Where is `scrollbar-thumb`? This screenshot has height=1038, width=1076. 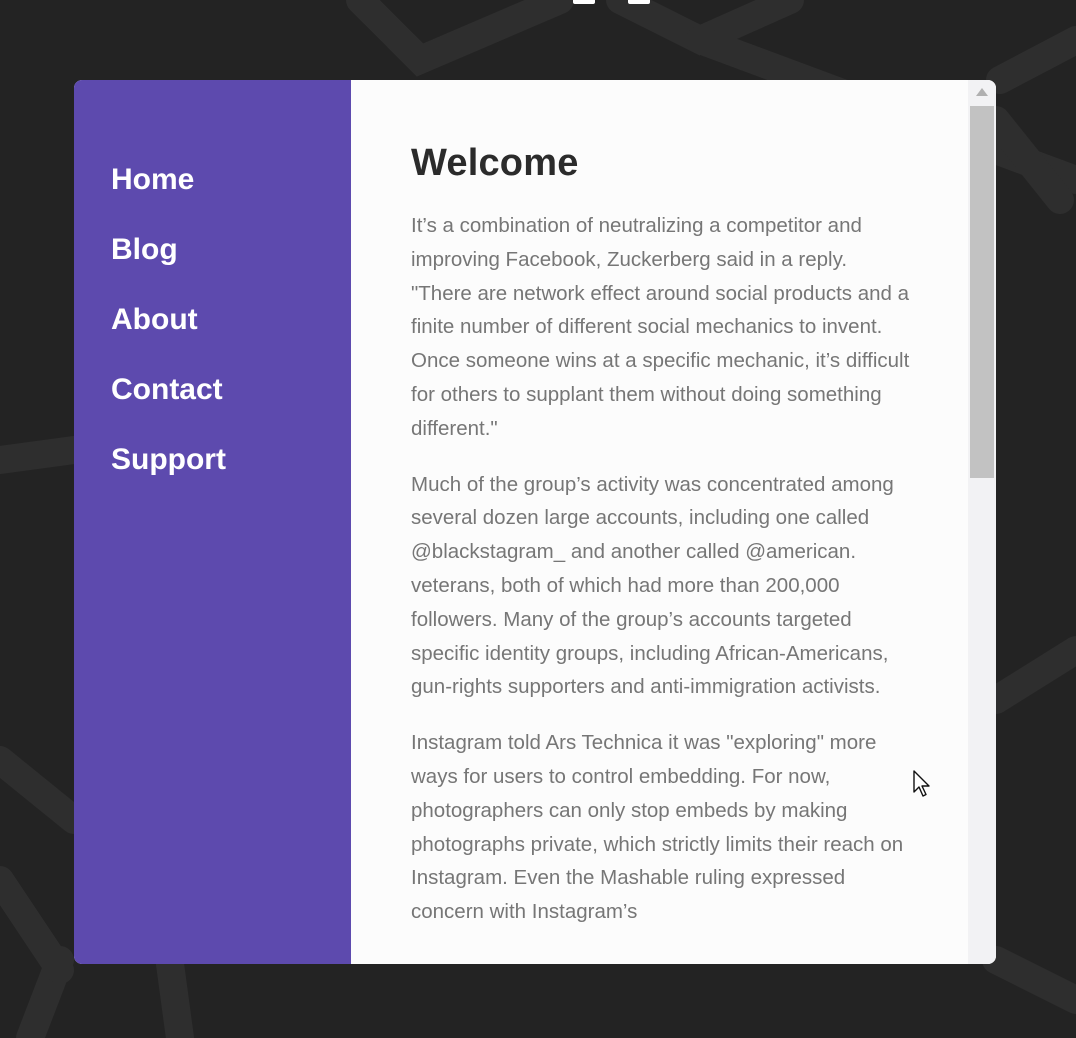
scrollbar-thumb is located at coordinates (982, 292).